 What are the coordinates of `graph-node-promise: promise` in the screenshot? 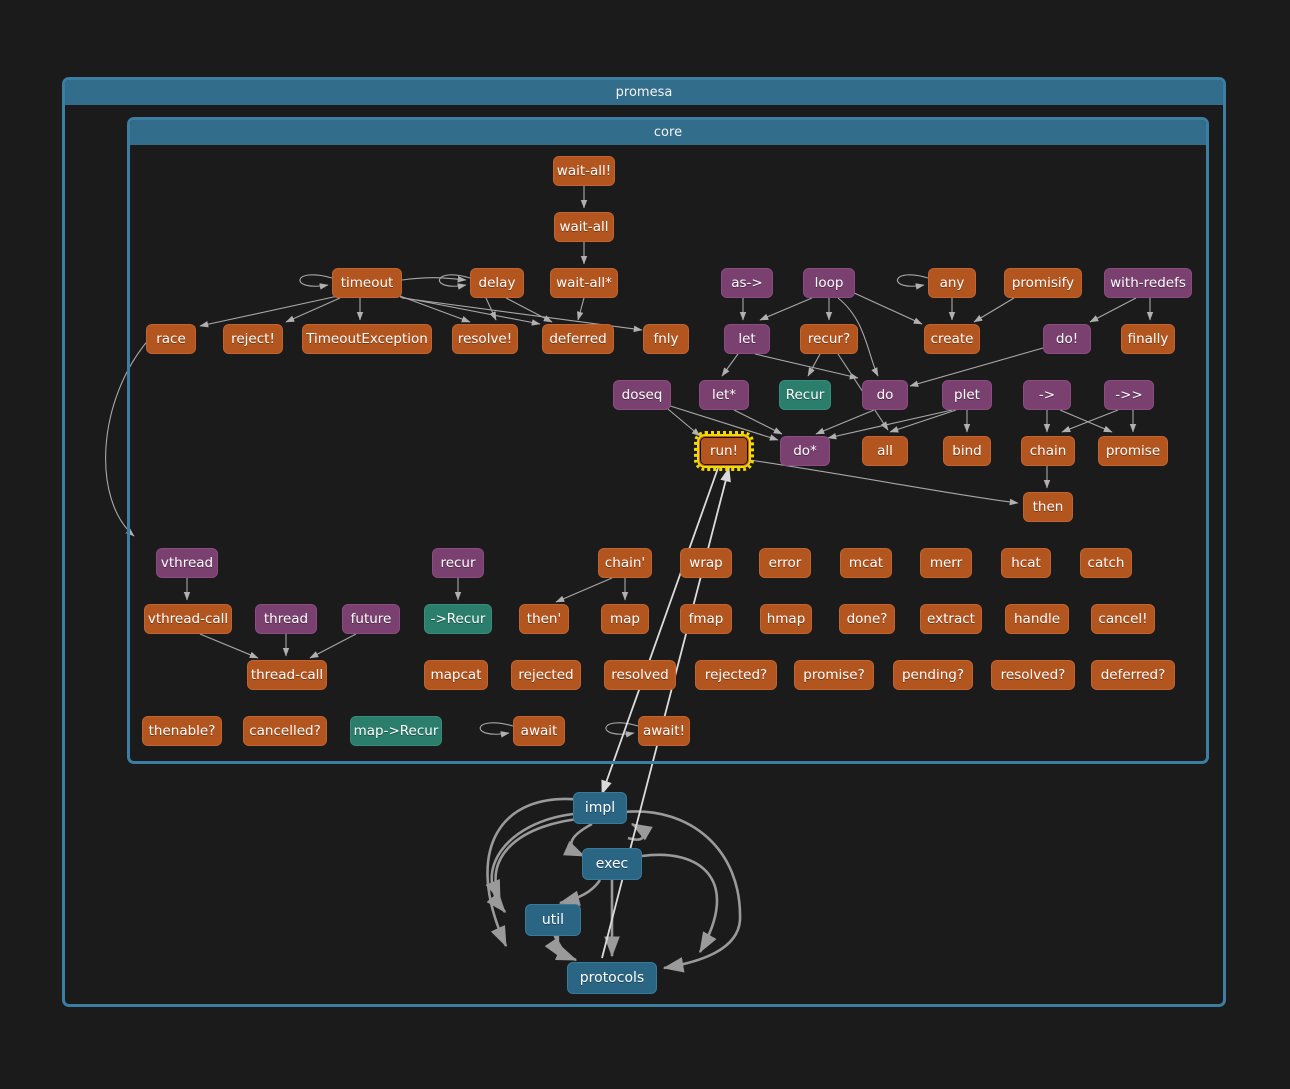 It's located at (1133, 451).